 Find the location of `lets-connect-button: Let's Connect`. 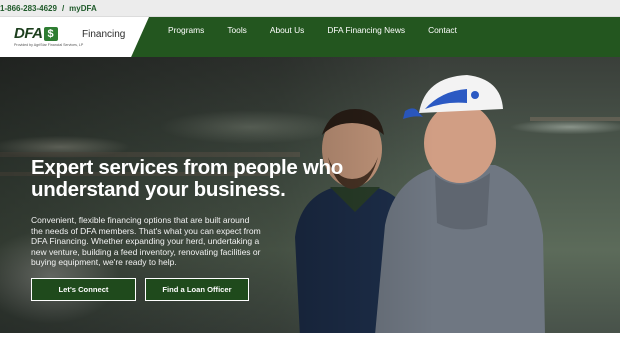

lets-connect-button: Let's Connect is located at coordinates (83, 289).